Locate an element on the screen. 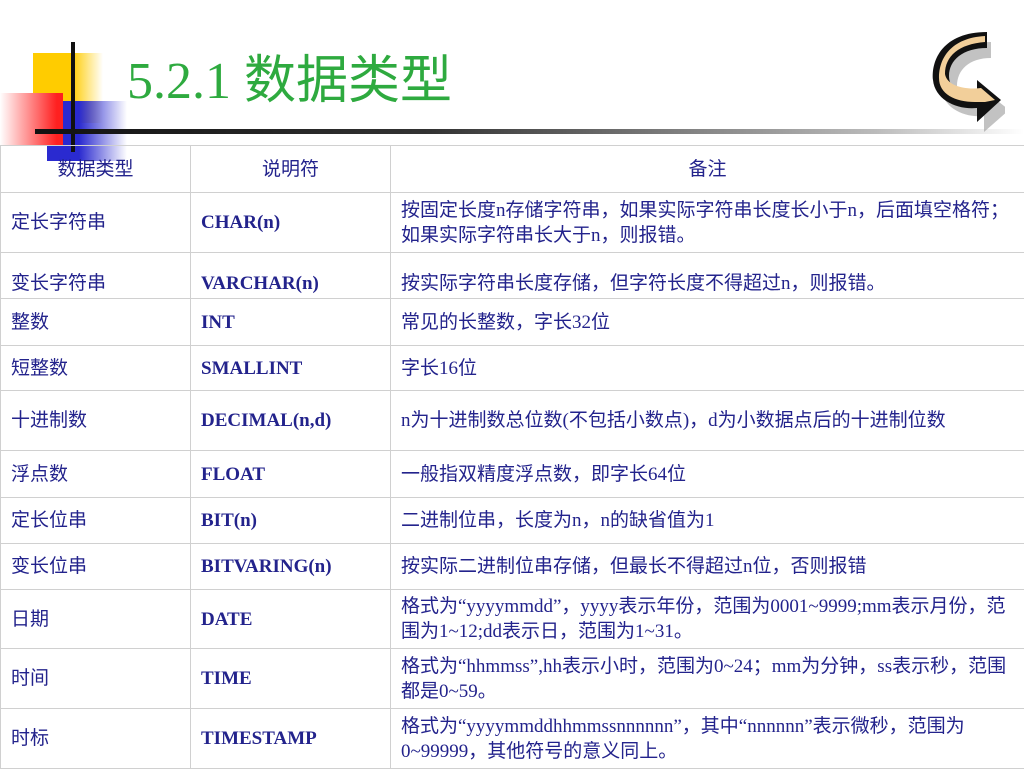 Image resolution: width=1024 pixels, height=769 pixels. cell-type: 时标 is located at coordinates (96, 739).